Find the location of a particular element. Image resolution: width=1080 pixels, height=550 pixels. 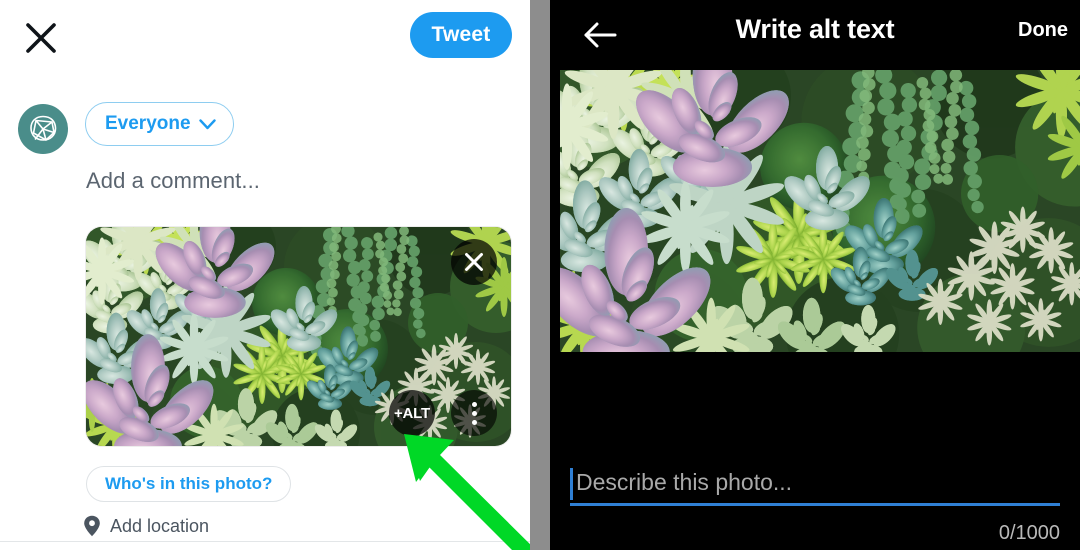

photo-more-options-button is located at coordinates (474, 413).